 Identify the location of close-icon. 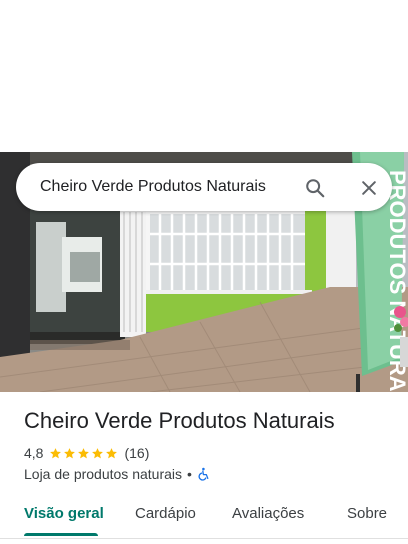
(369, 188).